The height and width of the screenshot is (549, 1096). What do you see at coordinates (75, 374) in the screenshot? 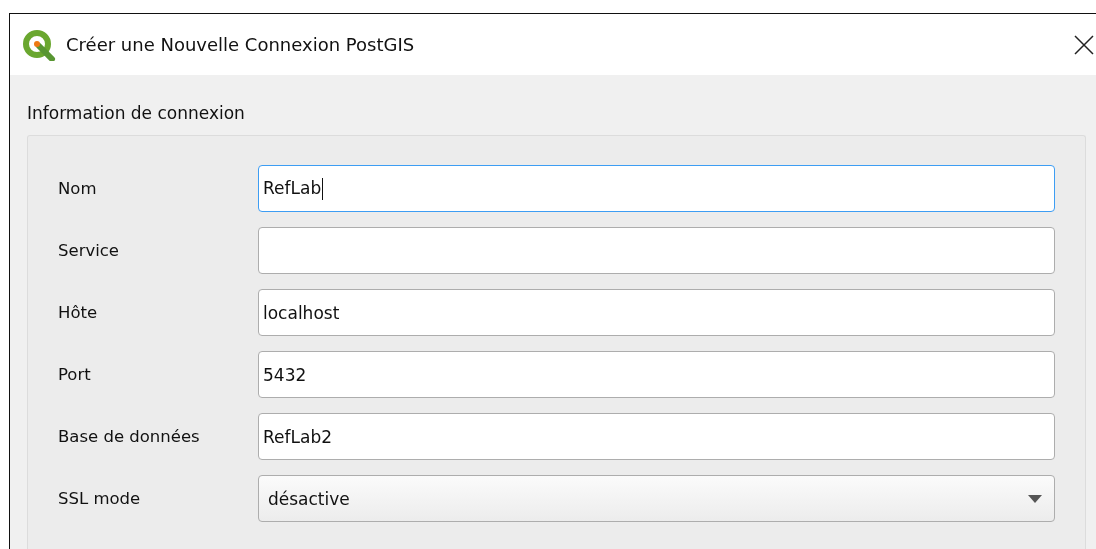
I see `field-label: Port` at bounding box center [75, 374].